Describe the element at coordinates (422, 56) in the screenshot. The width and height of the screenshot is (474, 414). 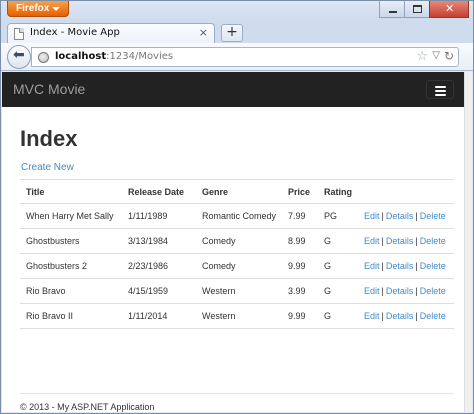
I see `bookmark-star-icon: ☆` at that location.